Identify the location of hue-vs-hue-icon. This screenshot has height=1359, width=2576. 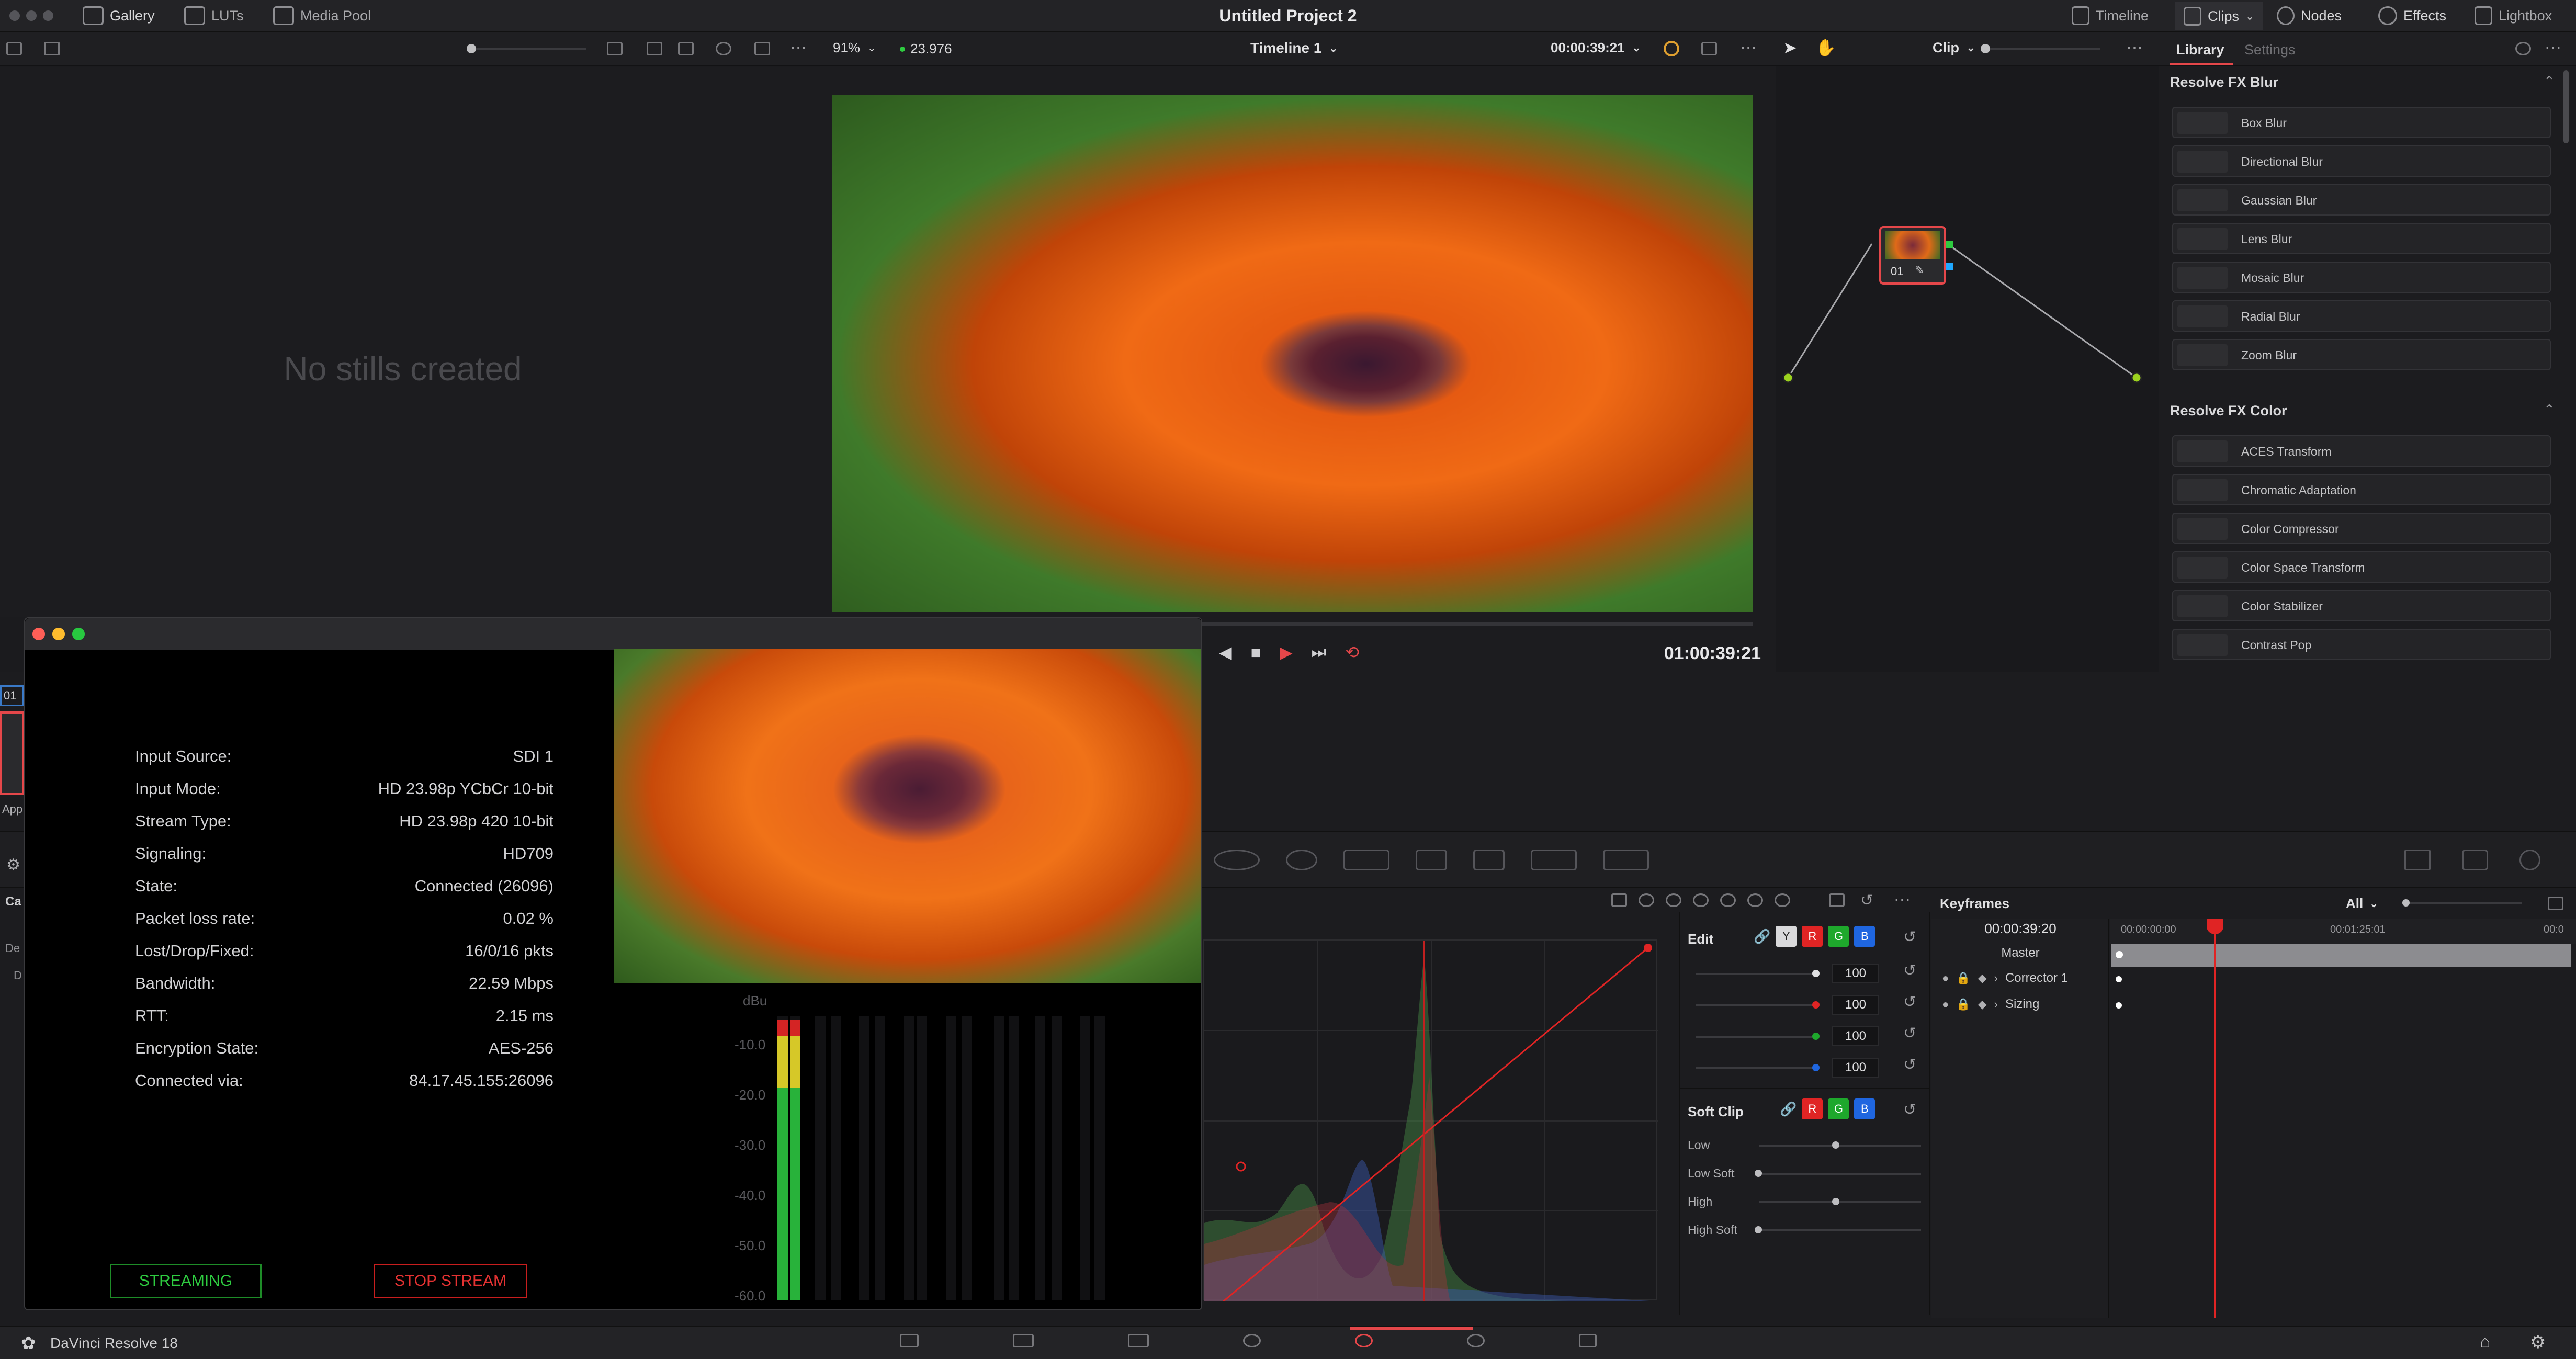
(1646, 900).